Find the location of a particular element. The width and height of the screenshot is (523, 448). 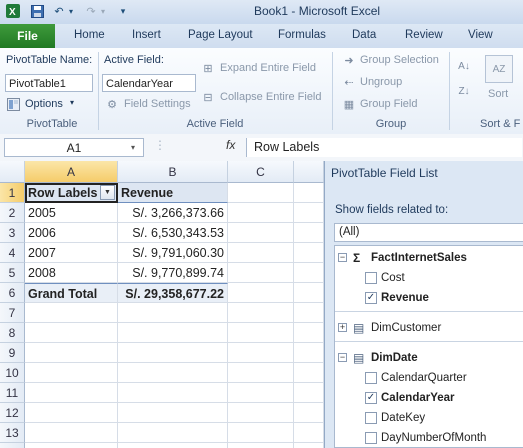

row-header: 8 is located at coordinates (12, 333).